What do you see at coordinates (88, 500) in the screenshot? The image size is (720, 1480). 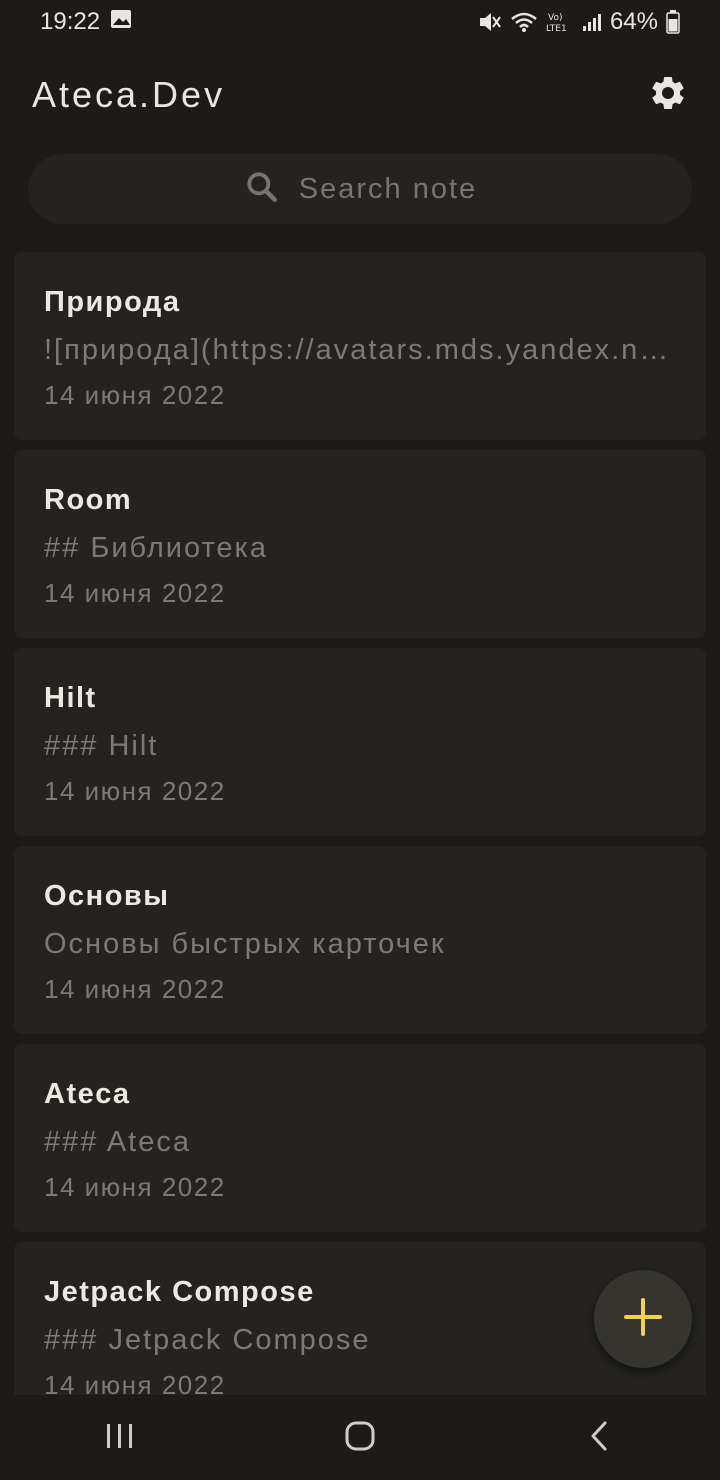 I see `note-title: Room` at bounding box center [88, 500].